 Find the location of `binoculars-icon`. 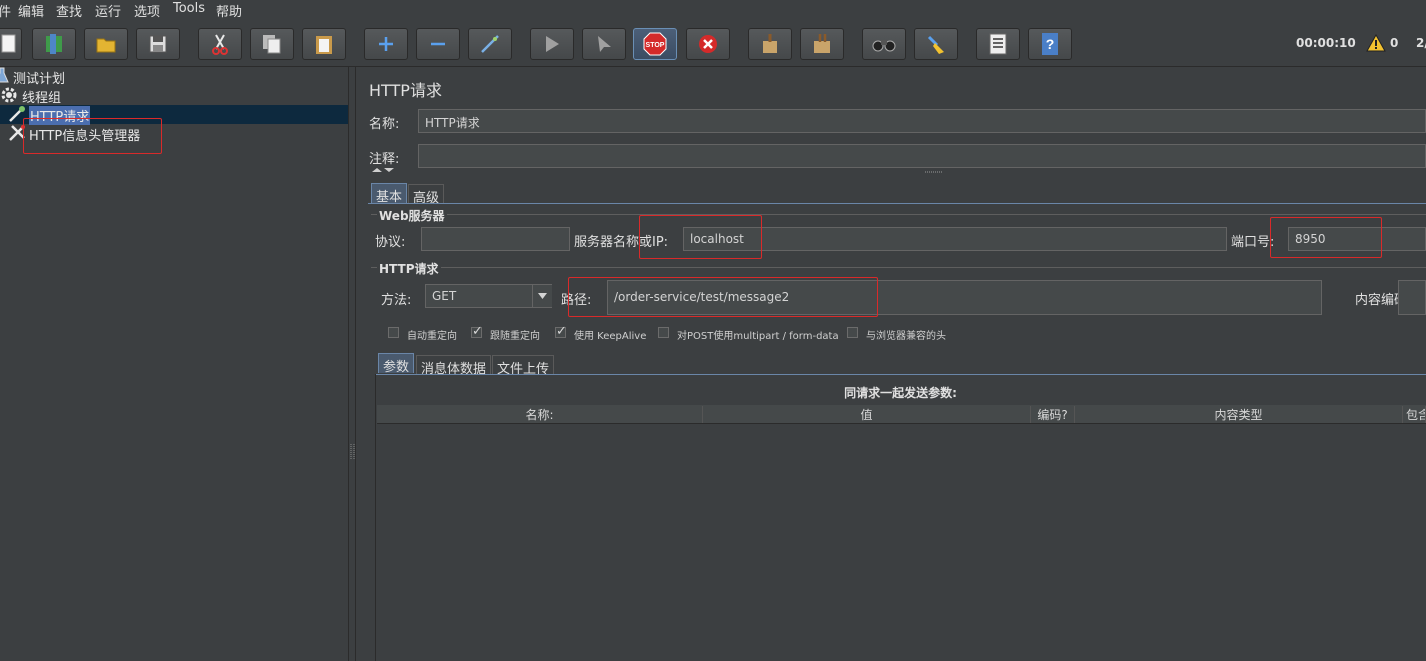

binoculars-icon is located at coordinates (884, 46).